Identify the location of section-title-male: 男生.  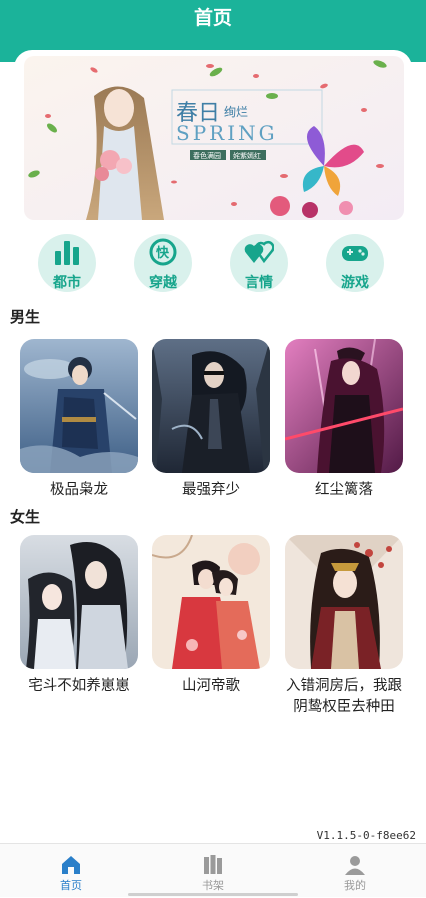
(25, 317).